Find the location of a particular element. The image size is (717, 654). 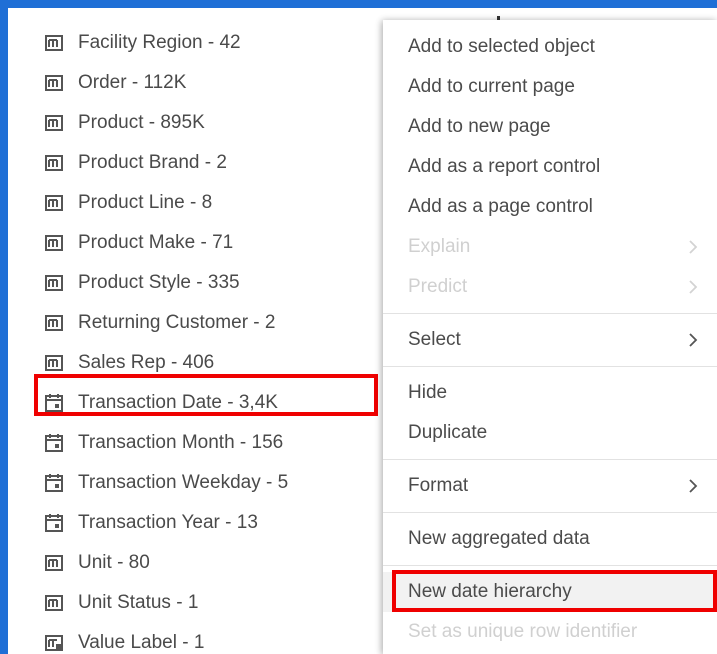

field-label: Transaction Month - 156 is located at coordinates (181, 442).